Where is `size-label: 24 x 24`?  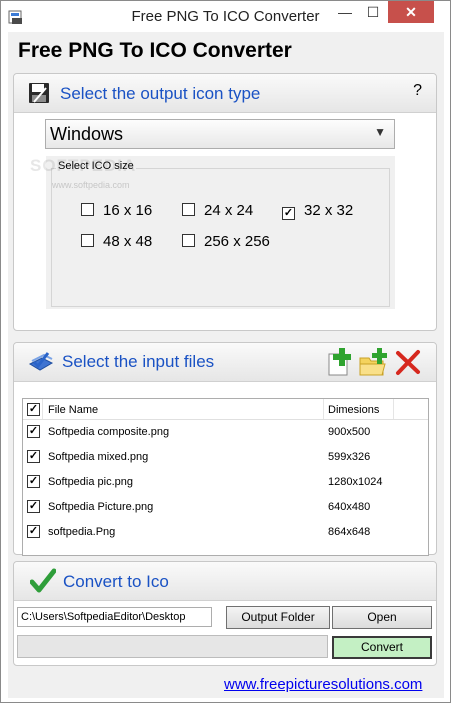 size-label: 24 x 24 is located at coordinates (229, 210).